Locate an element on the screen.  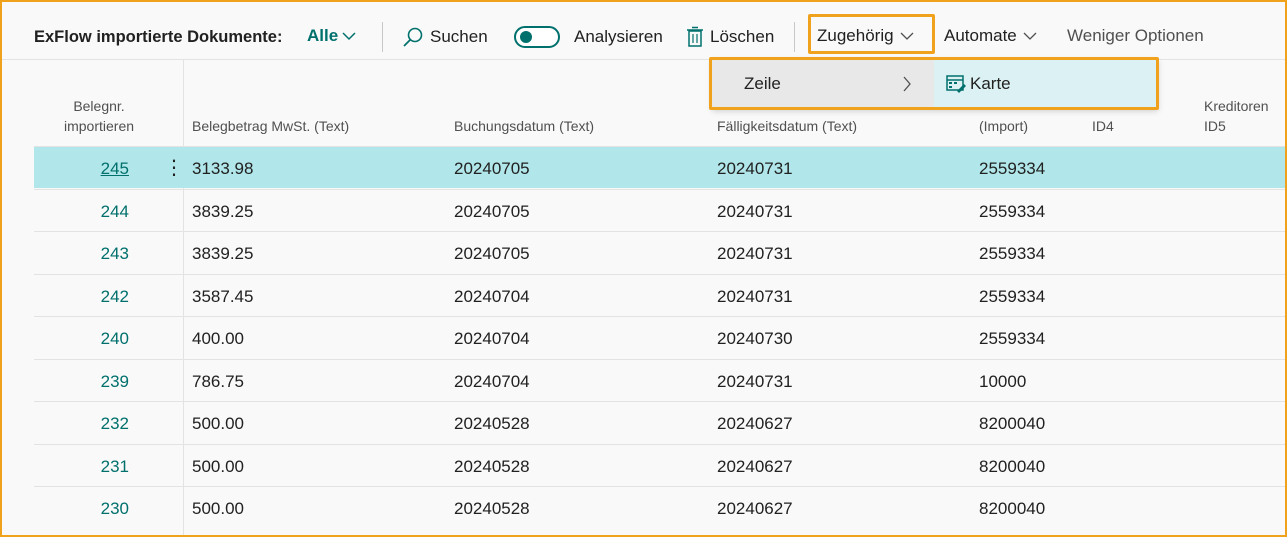
menu-item-line-label: Zeile is located at coordinates (762, 83).